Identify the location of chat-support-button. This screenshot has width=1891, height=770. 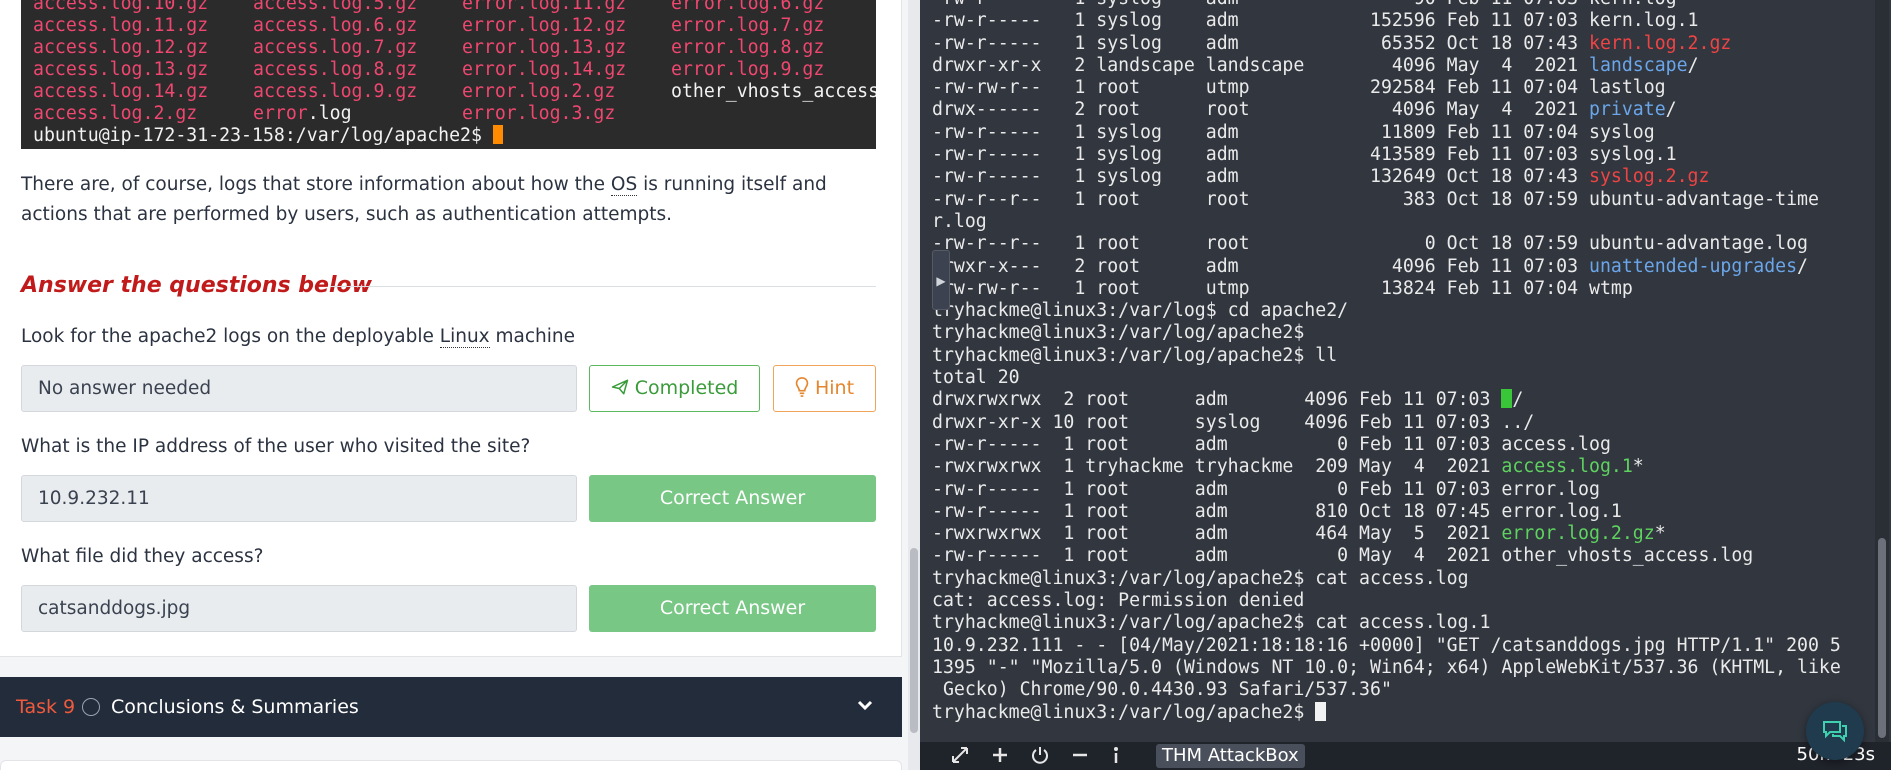
(1835, 731).